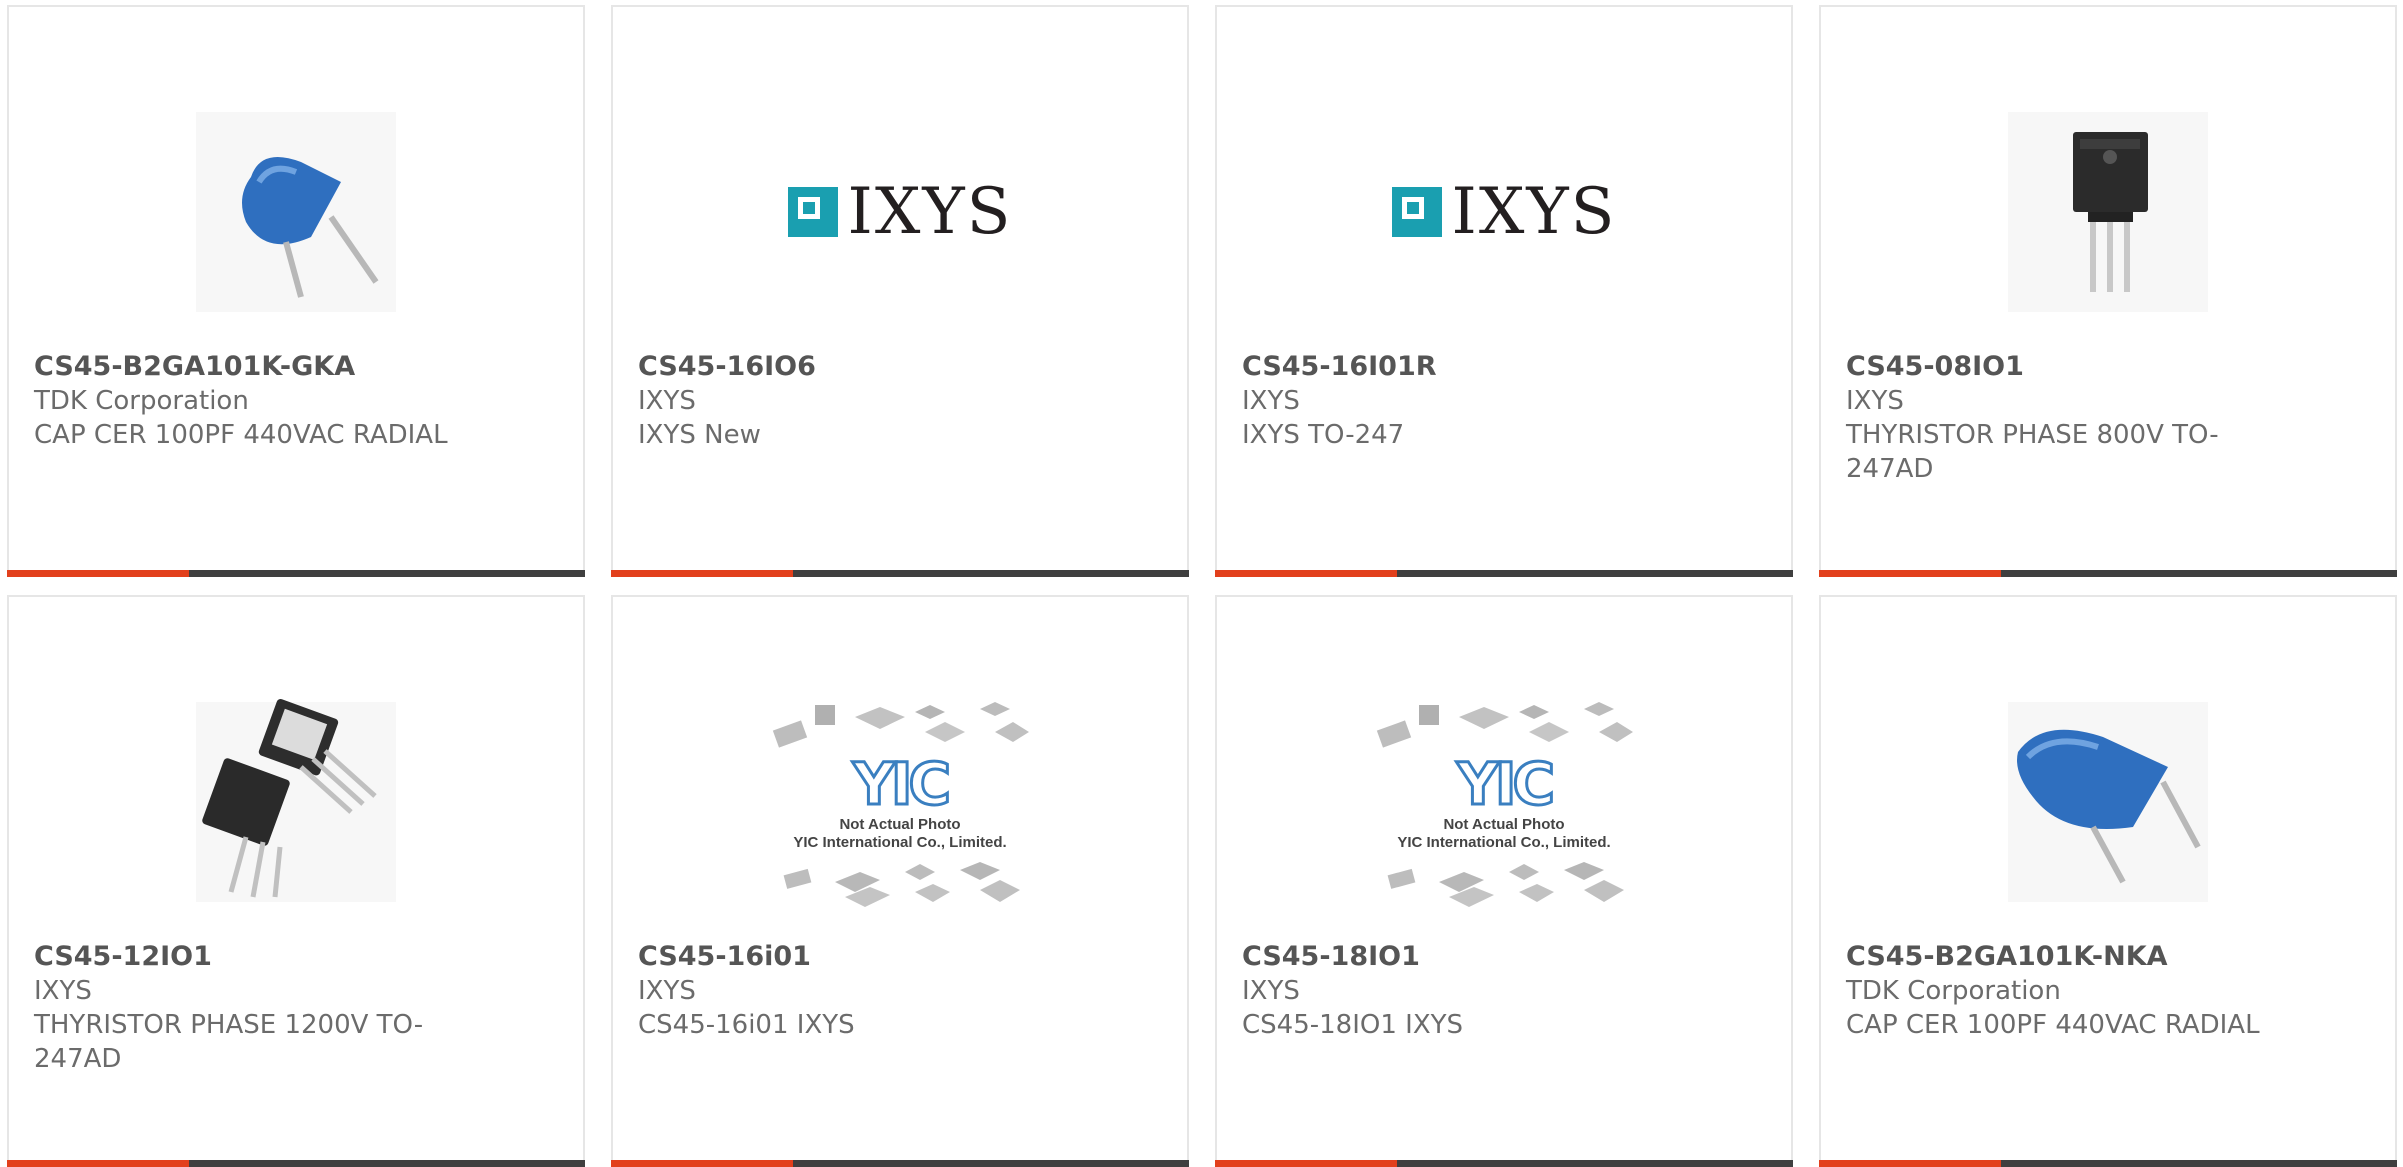  I want to click on description: CS45-16i01 IXYS, so click(746, 1025).